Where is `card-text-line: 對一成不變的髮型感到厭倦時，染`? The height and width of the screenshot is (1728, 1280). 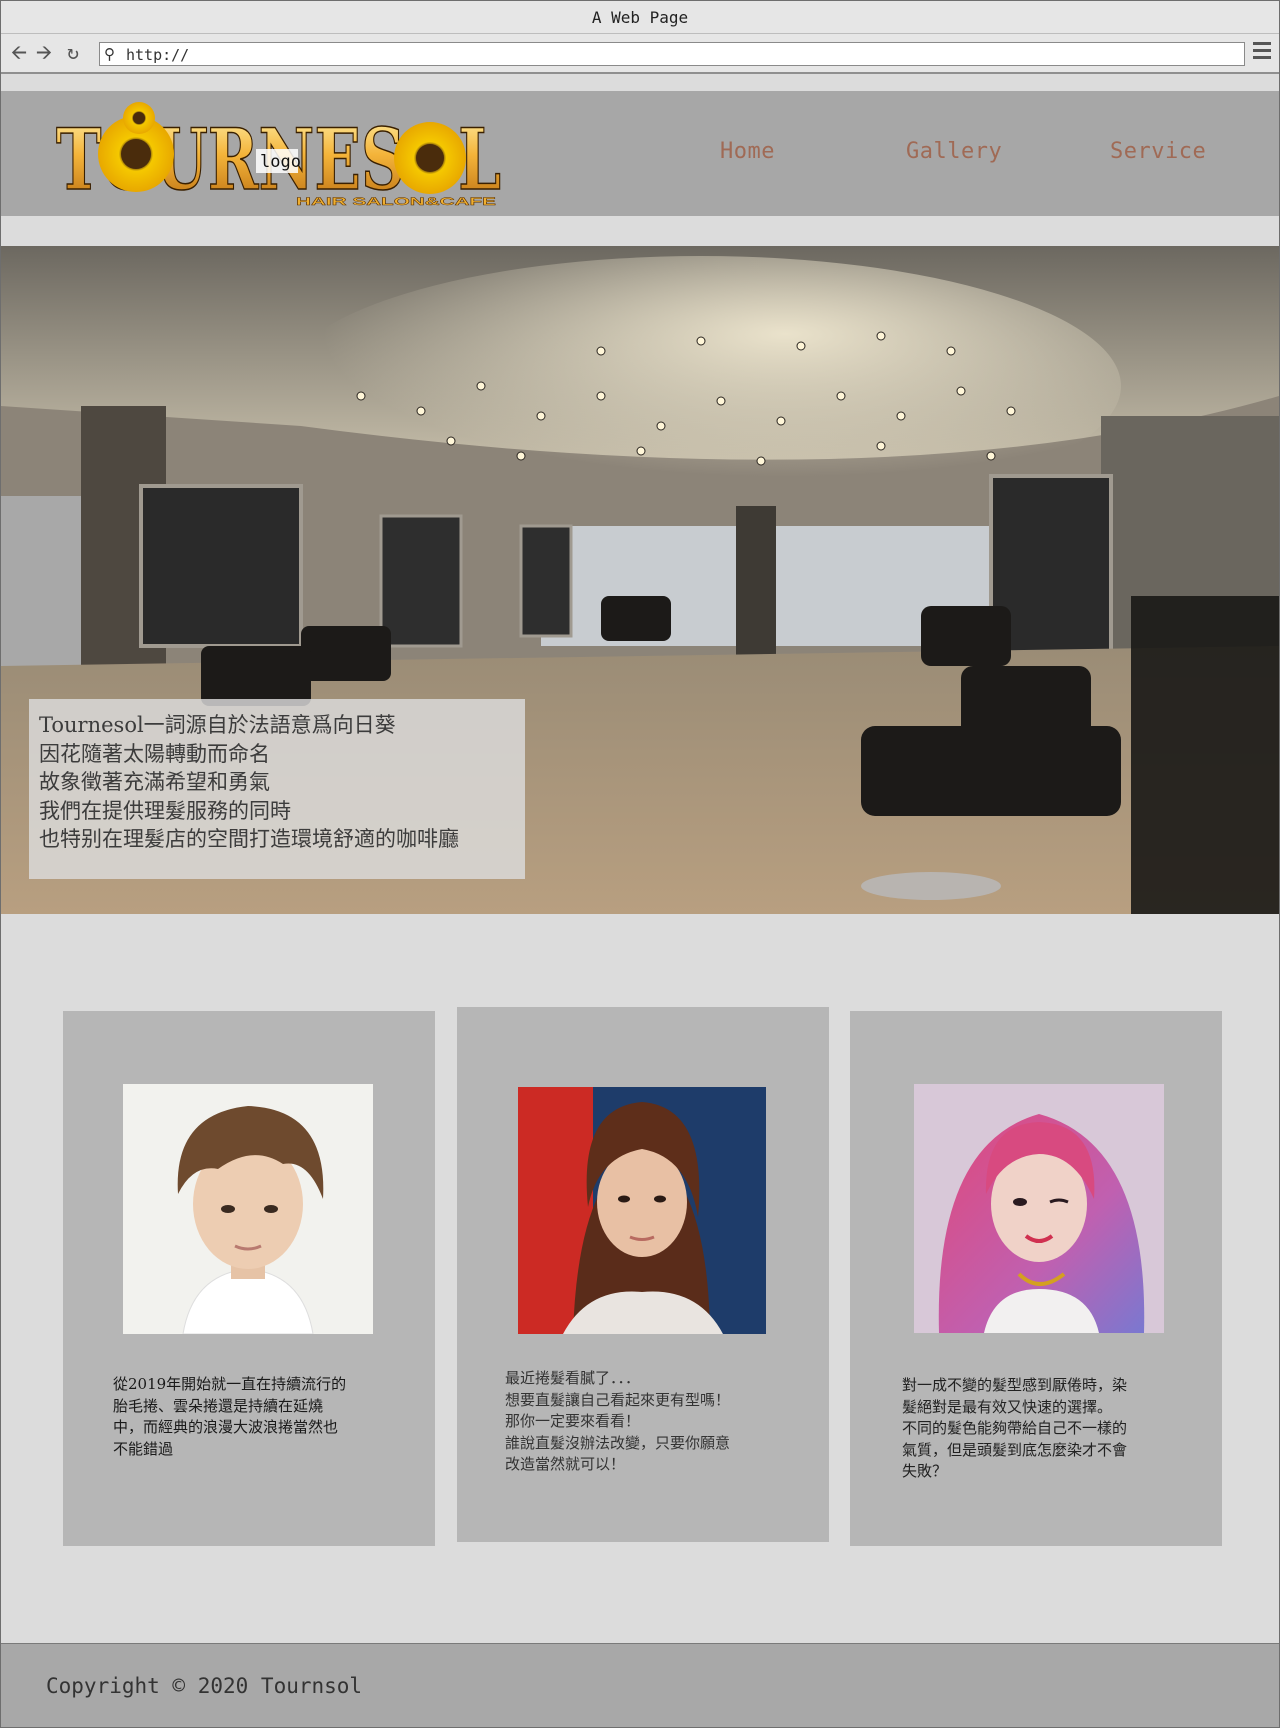
card-text-line: 對一成不變的髮型感到厭倦時，染 is located at coordinates (1015, 1385).